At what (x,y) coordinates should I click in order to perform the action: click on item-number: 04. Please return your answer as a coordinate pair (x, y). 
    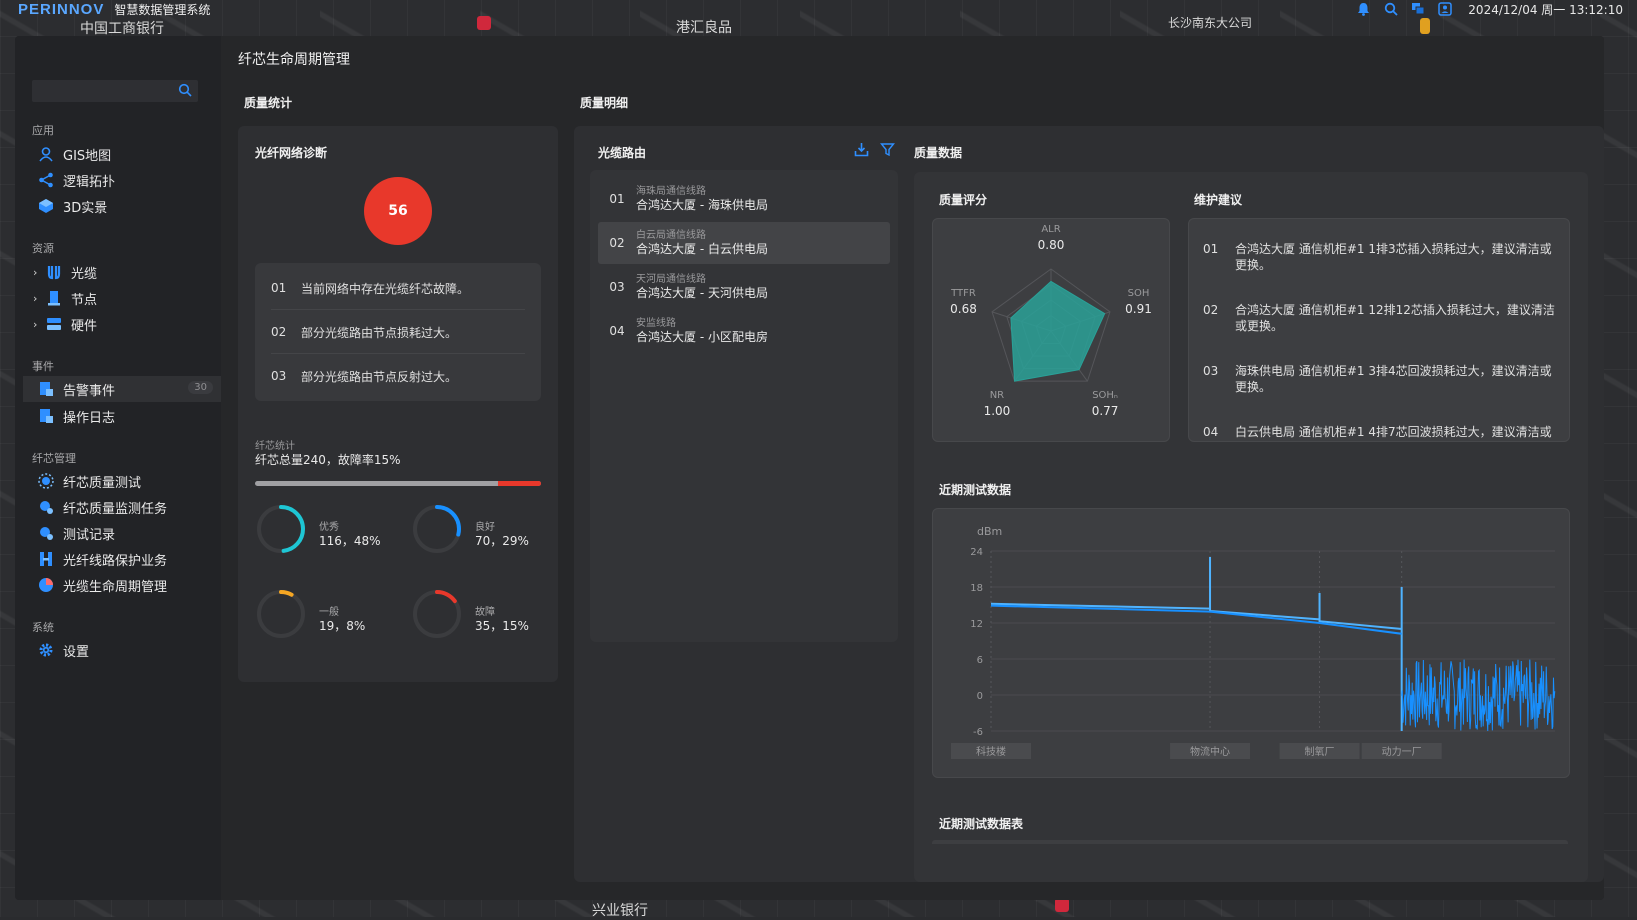
    Looking at the image, I should click on (1211, 432).